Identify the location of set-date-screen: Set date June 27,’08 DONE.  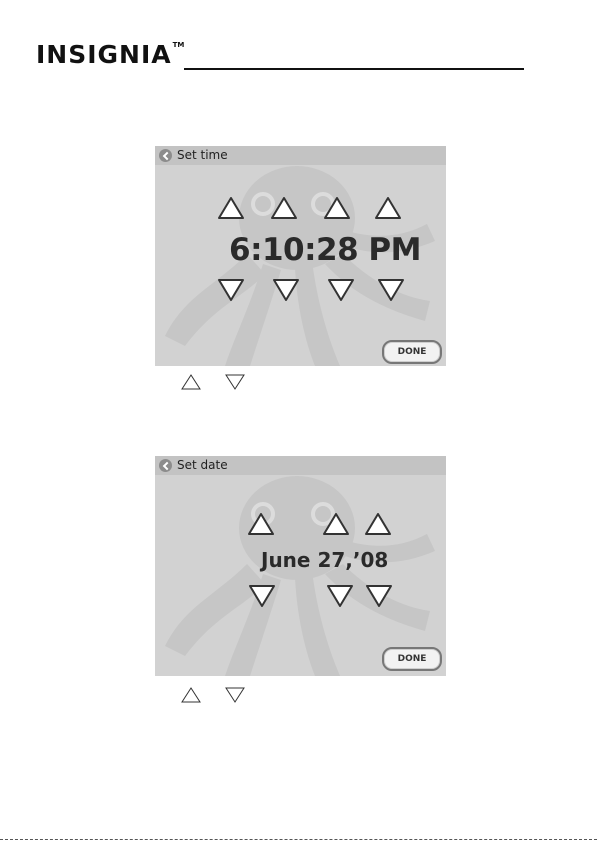
(300, 566).